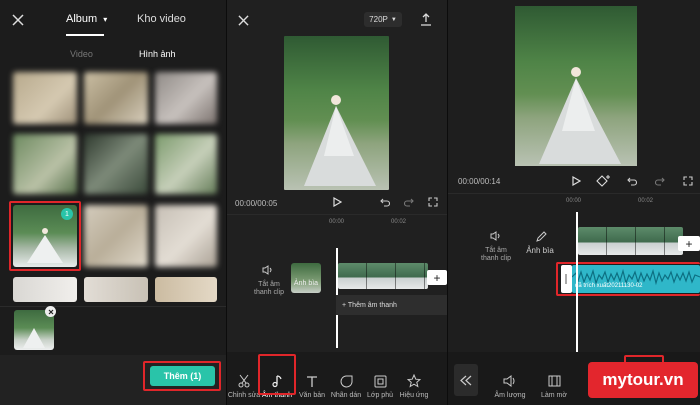  What do you see at coordinates (479, 181) in the screenshot?
I see `timecode: 00:00/00:14` at bounding box center [479, 181].